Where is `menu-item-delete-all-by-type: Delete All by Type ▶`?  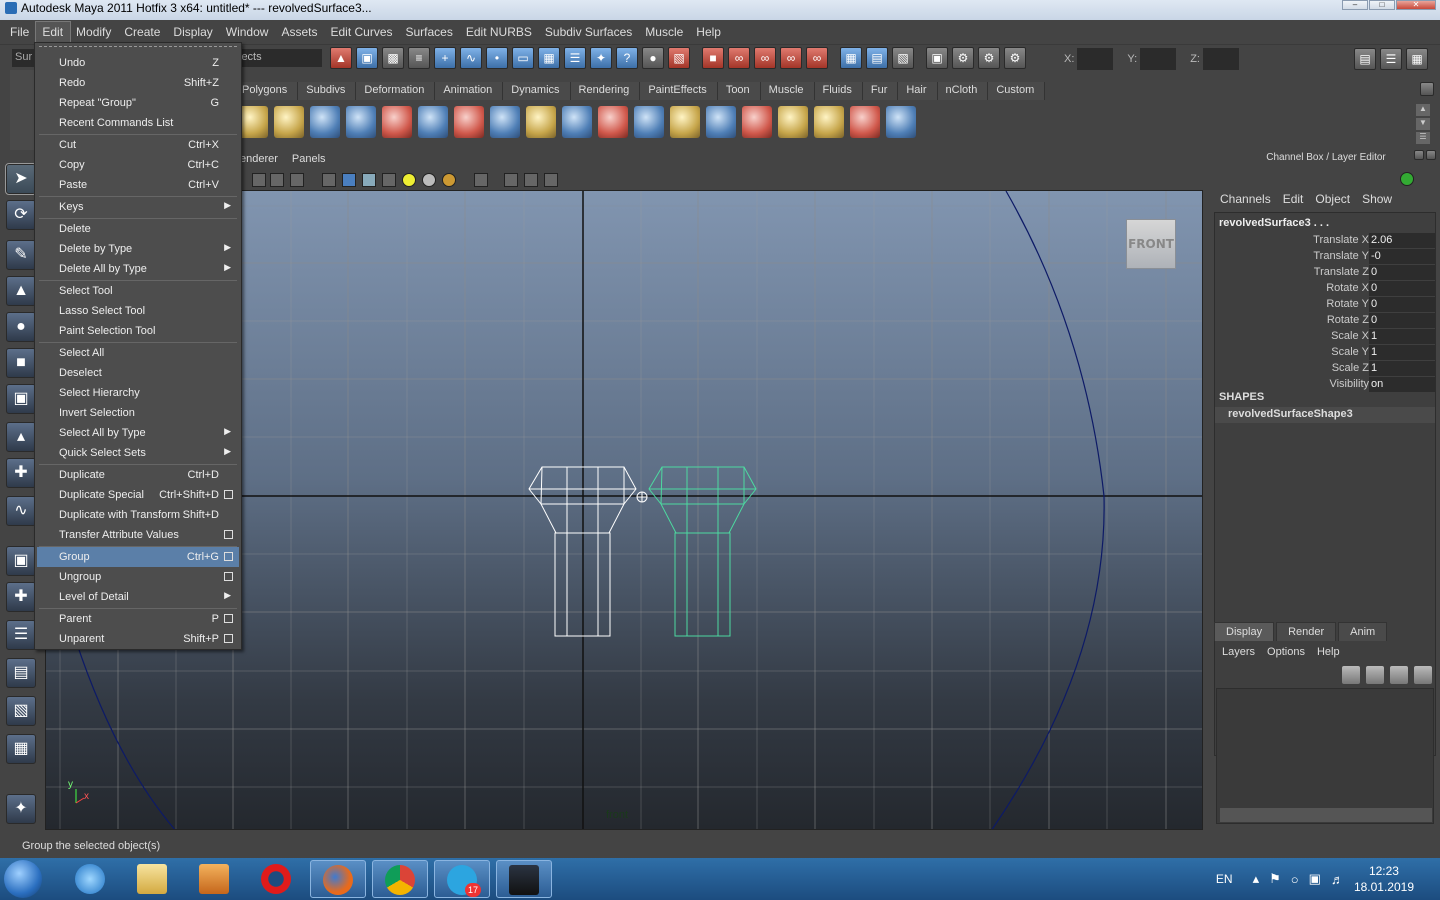 menu-item-delete-all-by-type: Delete All by Type ▶ is located at coordinates (138, 269).